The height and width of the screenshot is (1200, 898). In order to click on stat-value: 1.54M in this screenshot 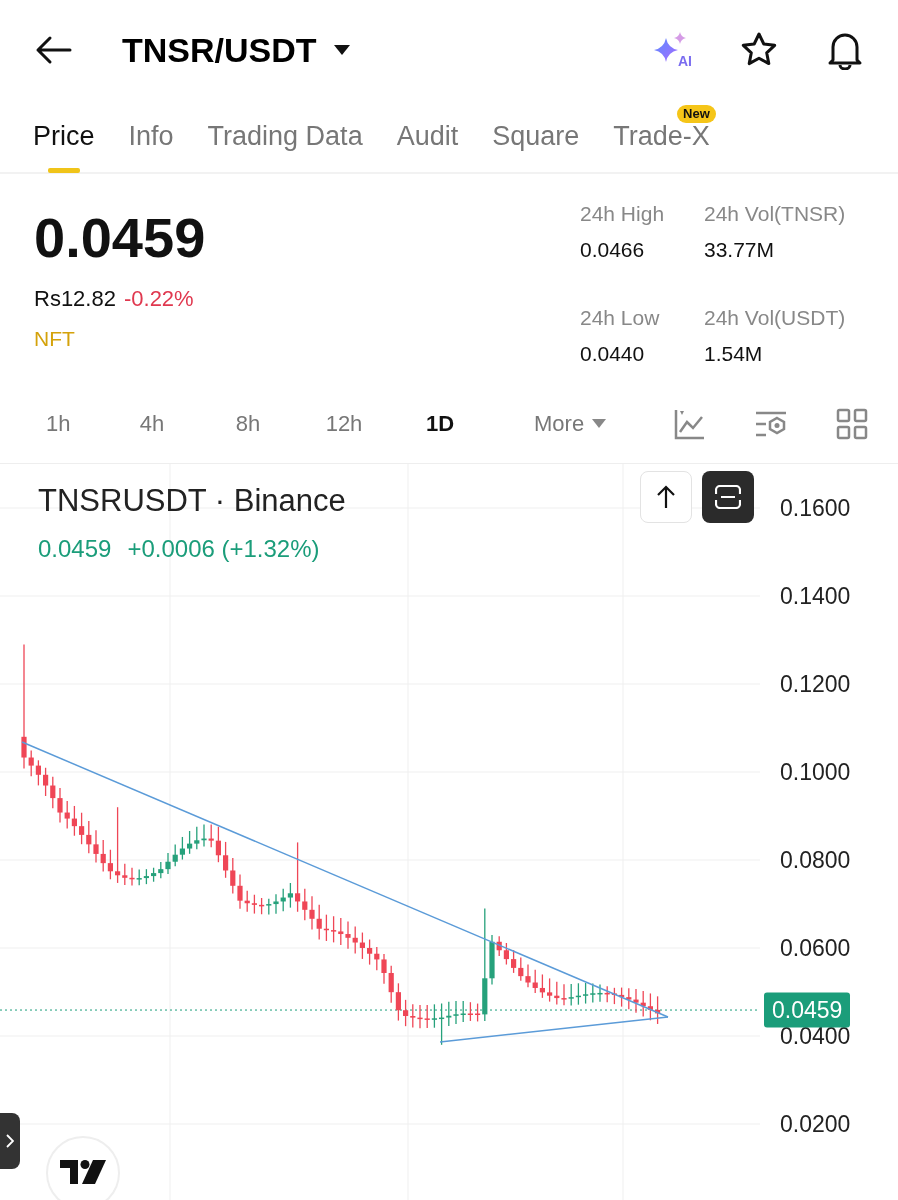, I will do `click(734, 353)`.